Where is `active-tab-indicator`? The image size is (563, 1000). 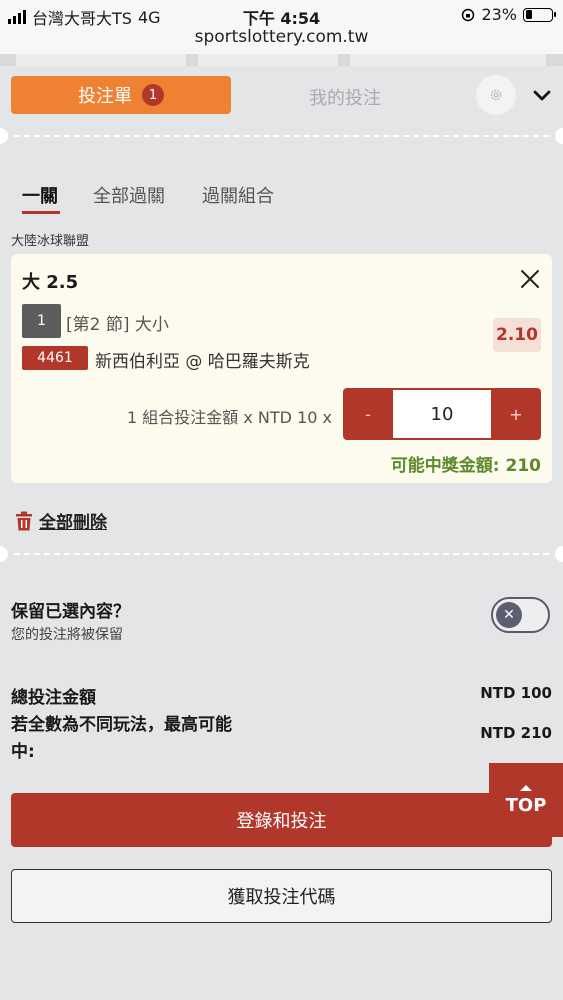 active-tab-indicator is located at coordinates (41, 212).